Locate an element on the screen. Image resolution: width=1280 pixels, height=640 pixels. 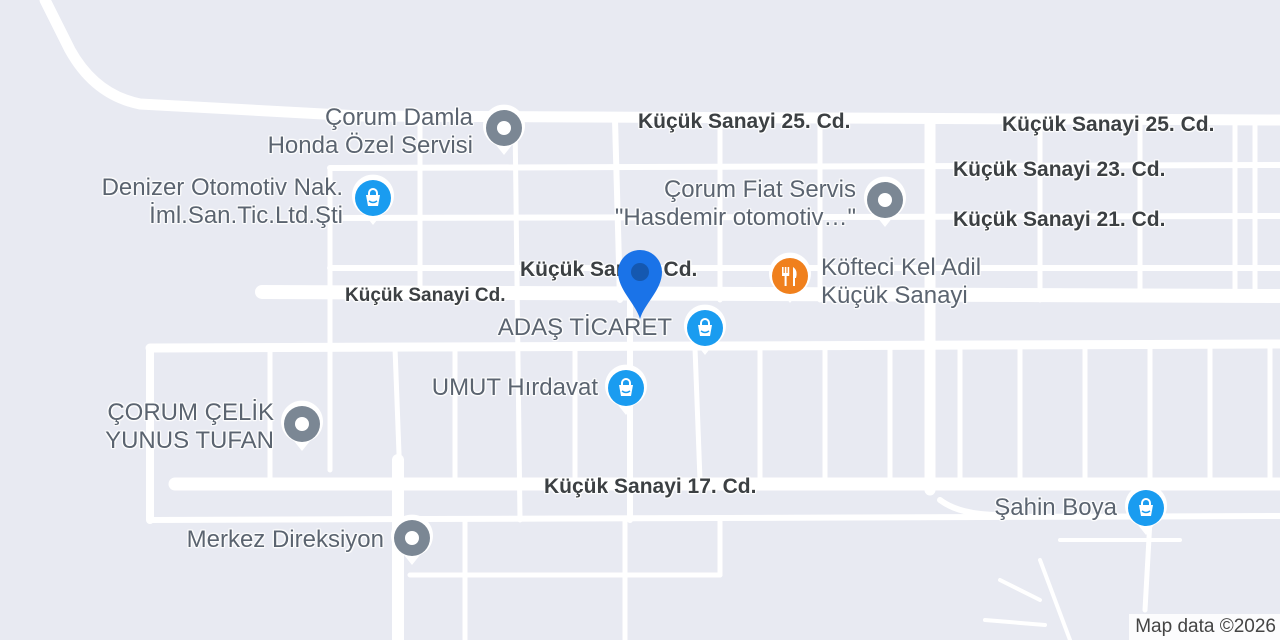
place-label: UMUT Hırdavat is located at coordinates (496, 388).